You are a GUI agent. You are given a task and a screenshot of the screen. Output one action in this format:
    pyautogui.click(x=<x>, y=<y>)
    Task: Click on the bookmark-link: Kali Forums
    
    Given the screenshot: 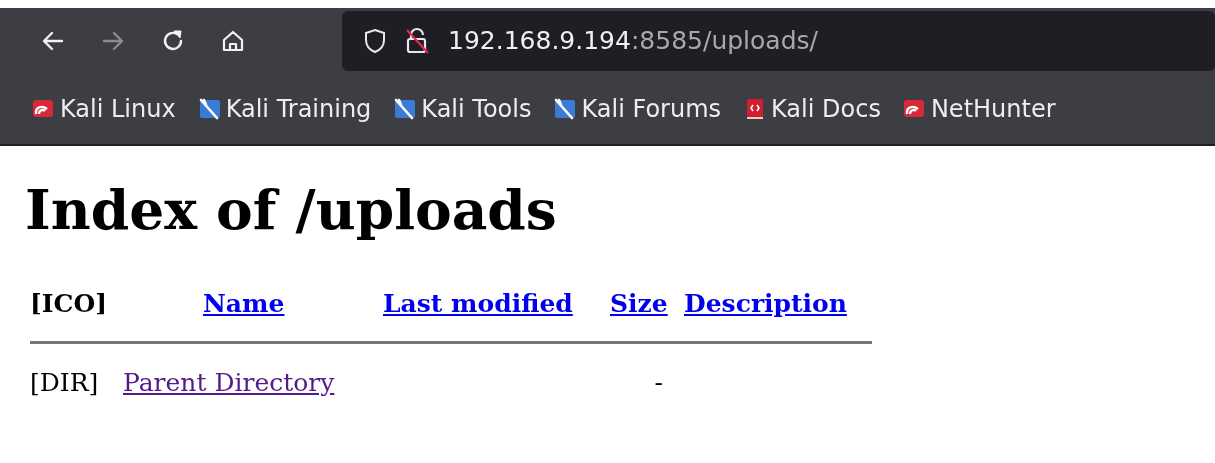 What is the action you would take?
    pyautogui.click(x=651, y=109)
    